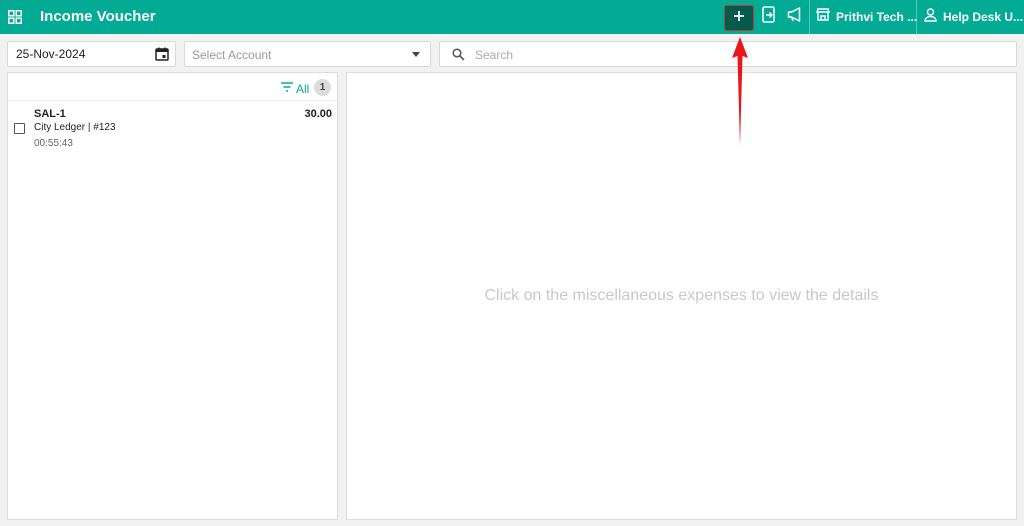 This screenshot has height=526, width=1024. Describe the element at coordinates (307, 54) in the screenshot. I see `account-select: Select Account` at that location.